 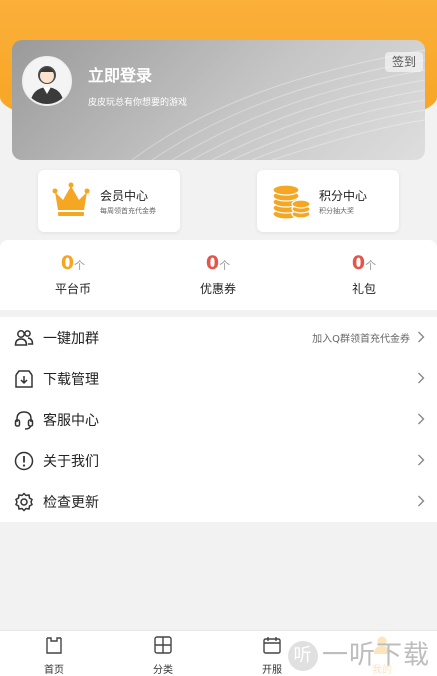 What do you see at coordinates (24, 378) in the screenshot?
I see `download-icon` at bounding box center [24, 378].